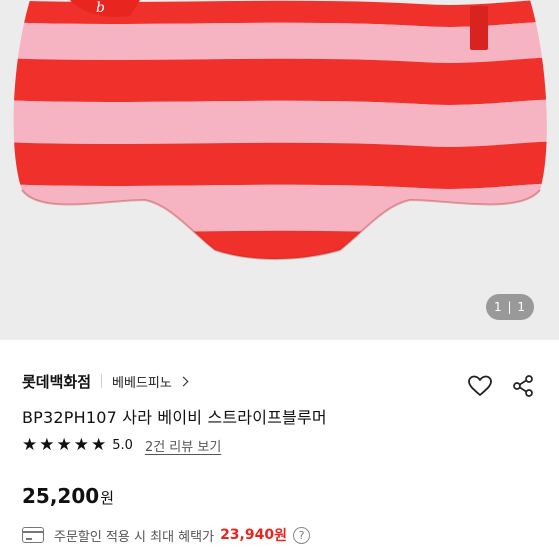 Image resolution: width=559 pixels, height=559 pixels. I want to click on rating-row: ★ ★ ★ ★ ★ 5.0 2건 리뷰 보기, so click(121, 445).